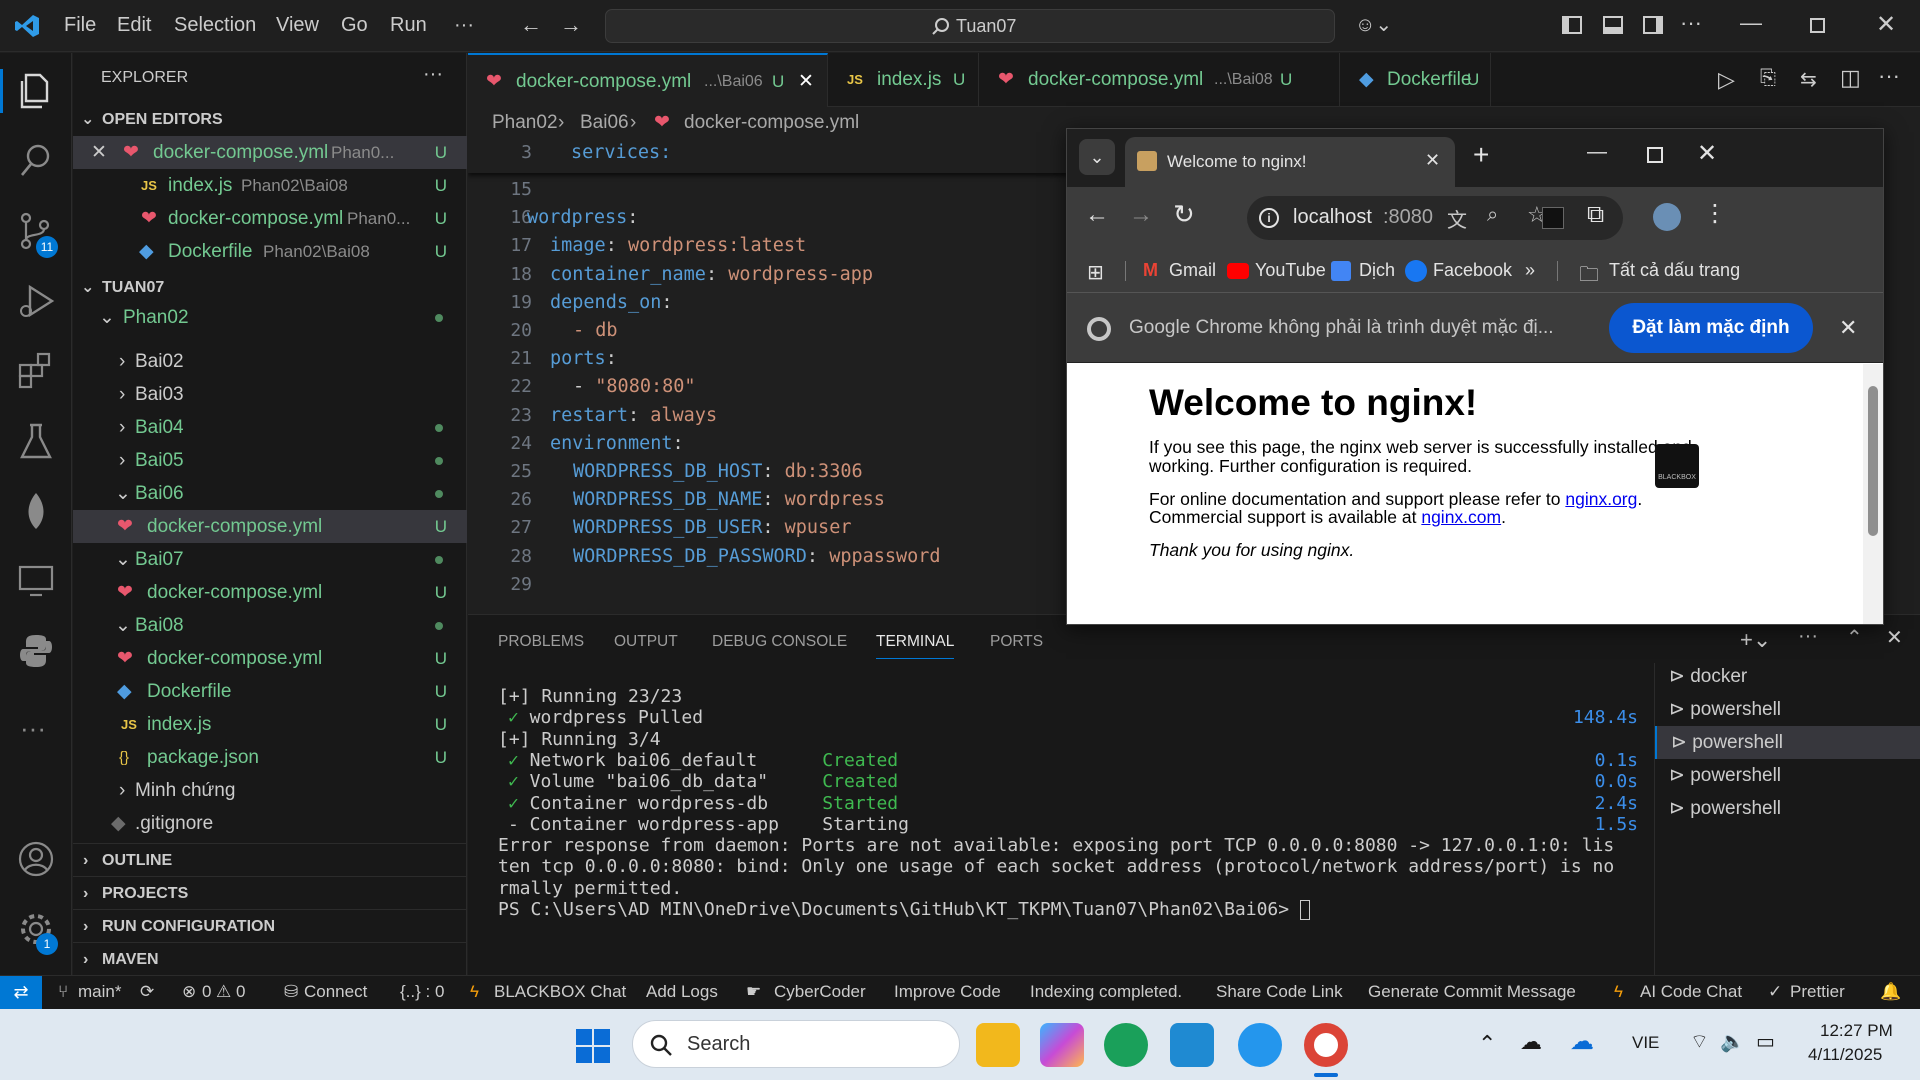  Describe the element at coordinates (1435, 218) in the screenshot. I see `address-bar: i localhost :8080 文 ⌕ ☆` at that location.